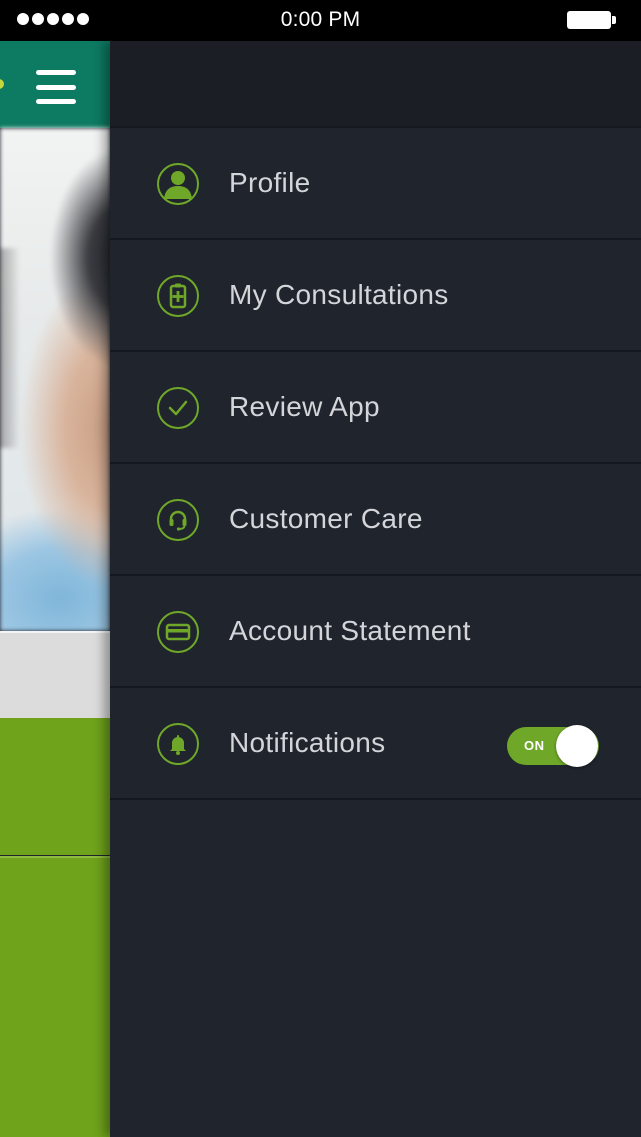  I want to click on menu-item-label: Review App, so click(304, 406).